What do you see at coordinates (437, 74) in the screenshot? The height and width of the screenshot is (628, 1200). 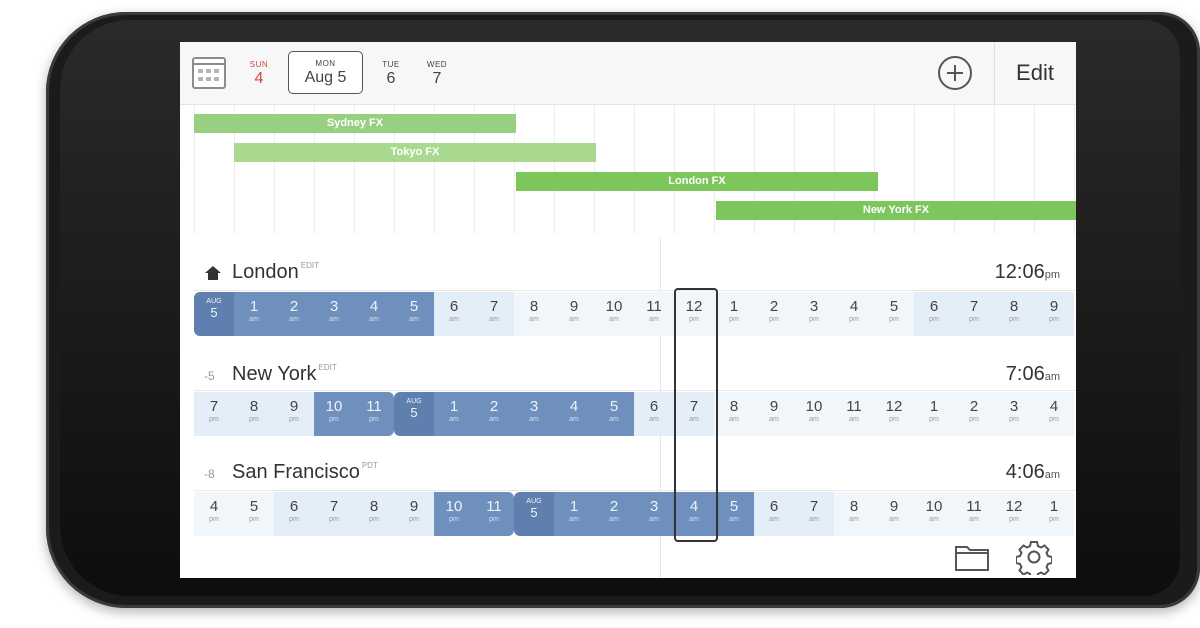 I see `day-wednesday: WED 7` at bounding box center [437, 74].